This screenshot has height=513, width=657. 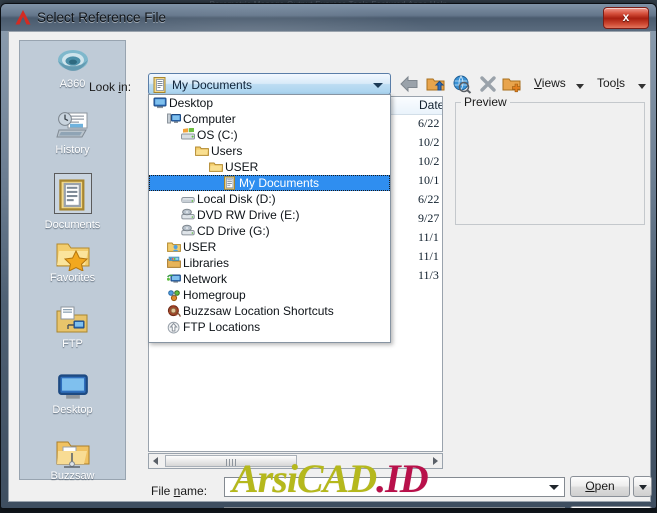 What do you see at coordinates (110, 87) in the screenshot?
I see `look-in-label: Look in:` at bounding box center [110, 87].